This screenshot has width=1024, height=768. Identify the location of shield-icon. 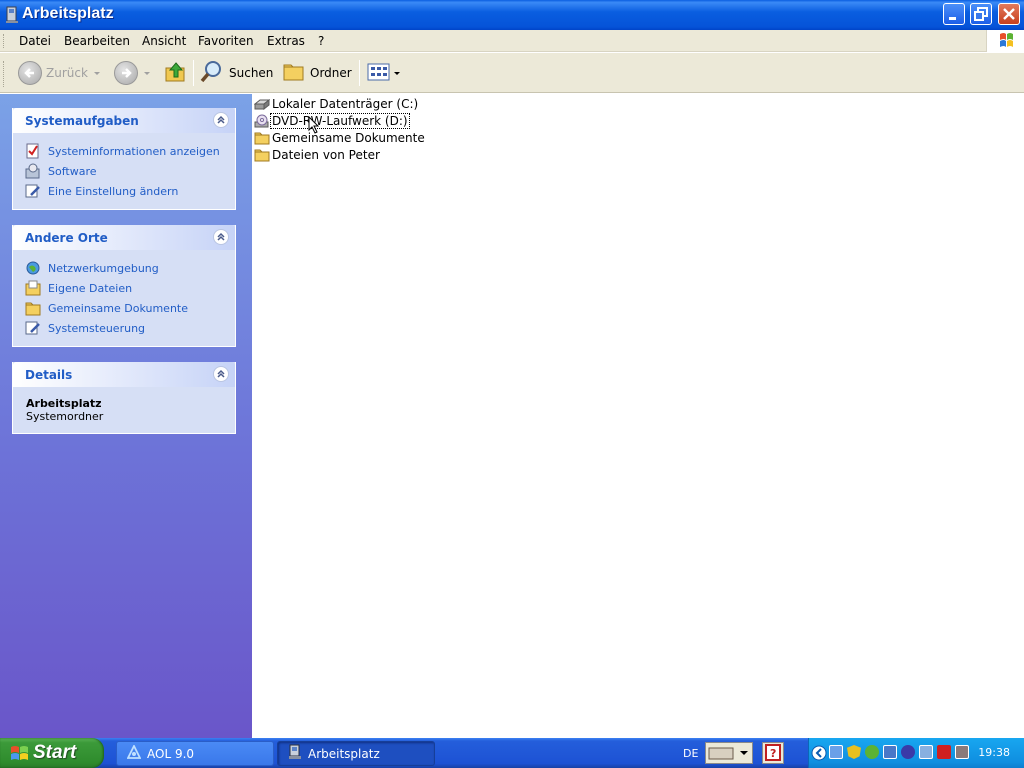
(854, 752).